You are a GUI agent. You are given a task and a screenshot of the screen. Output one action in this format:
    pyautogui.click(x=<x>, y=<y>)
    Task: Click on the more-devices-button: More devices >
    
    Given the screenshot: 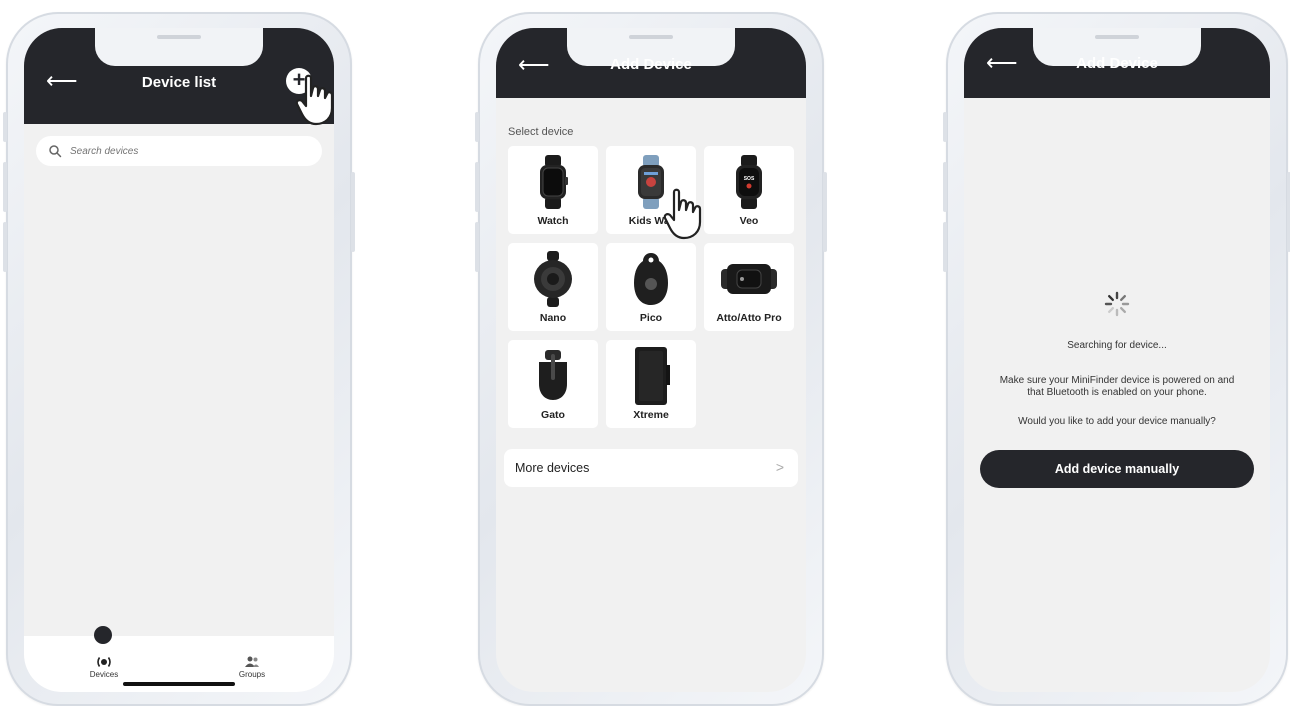 What is the action you would take?
    pyautogui.click(x=651, y=468)
    